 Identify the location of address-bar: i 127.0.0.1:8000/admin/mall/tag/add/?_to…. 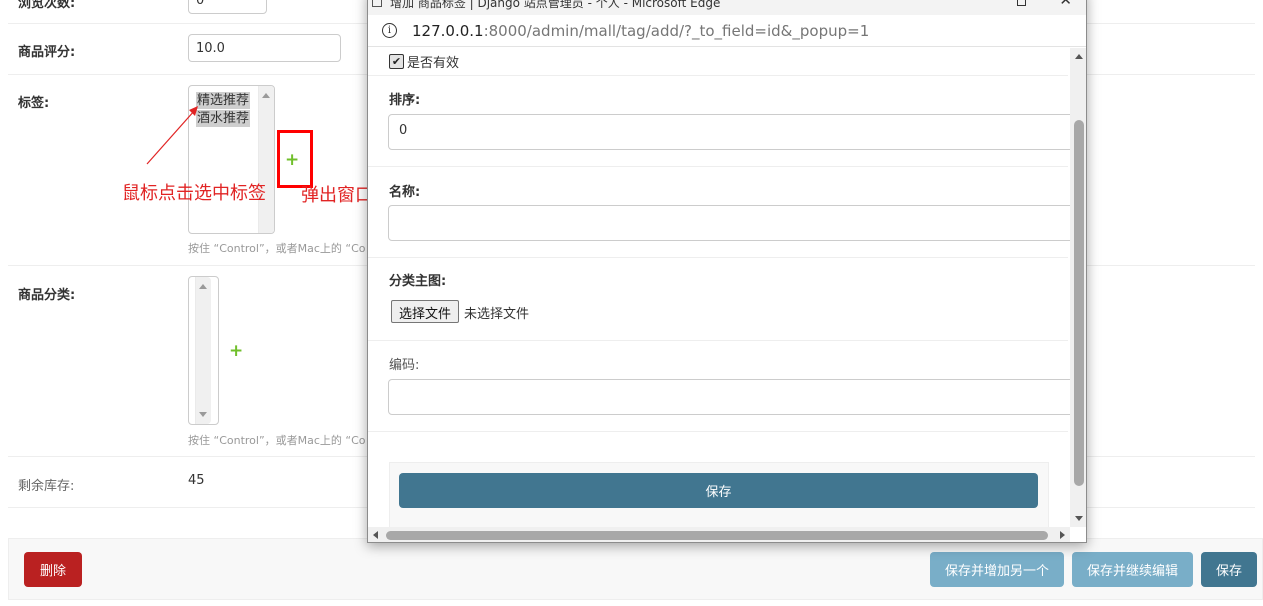
(727, 31).